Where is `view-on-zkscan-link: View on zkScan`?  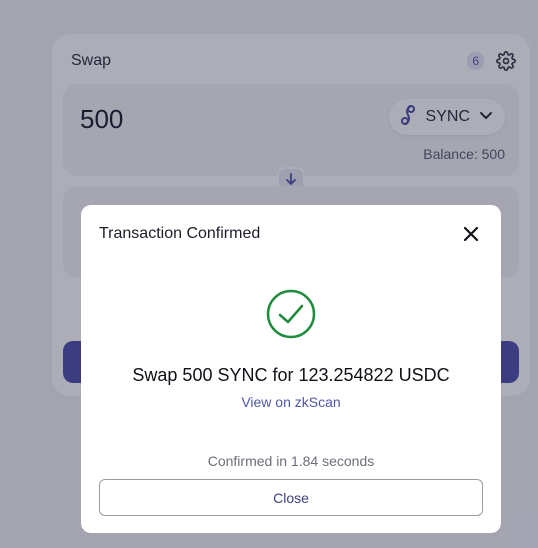 view-on-zkscan-link: View on zkScan is located at coordinates (291, 402).